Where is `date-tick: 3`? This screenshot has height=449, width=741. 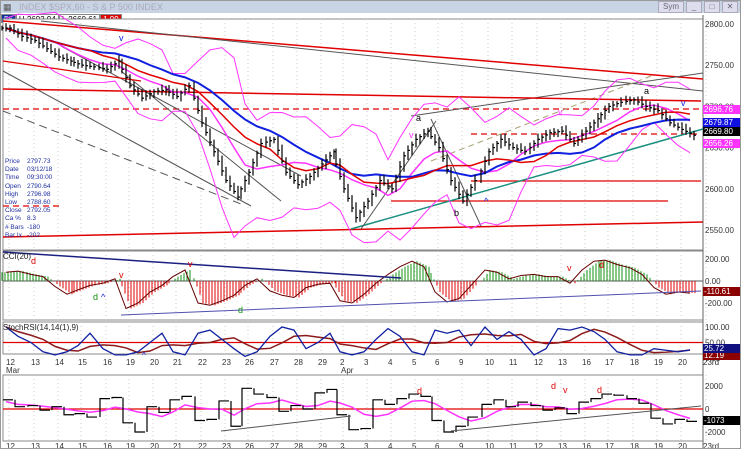
date-tick: 3 is located at coordinates (366, 362).